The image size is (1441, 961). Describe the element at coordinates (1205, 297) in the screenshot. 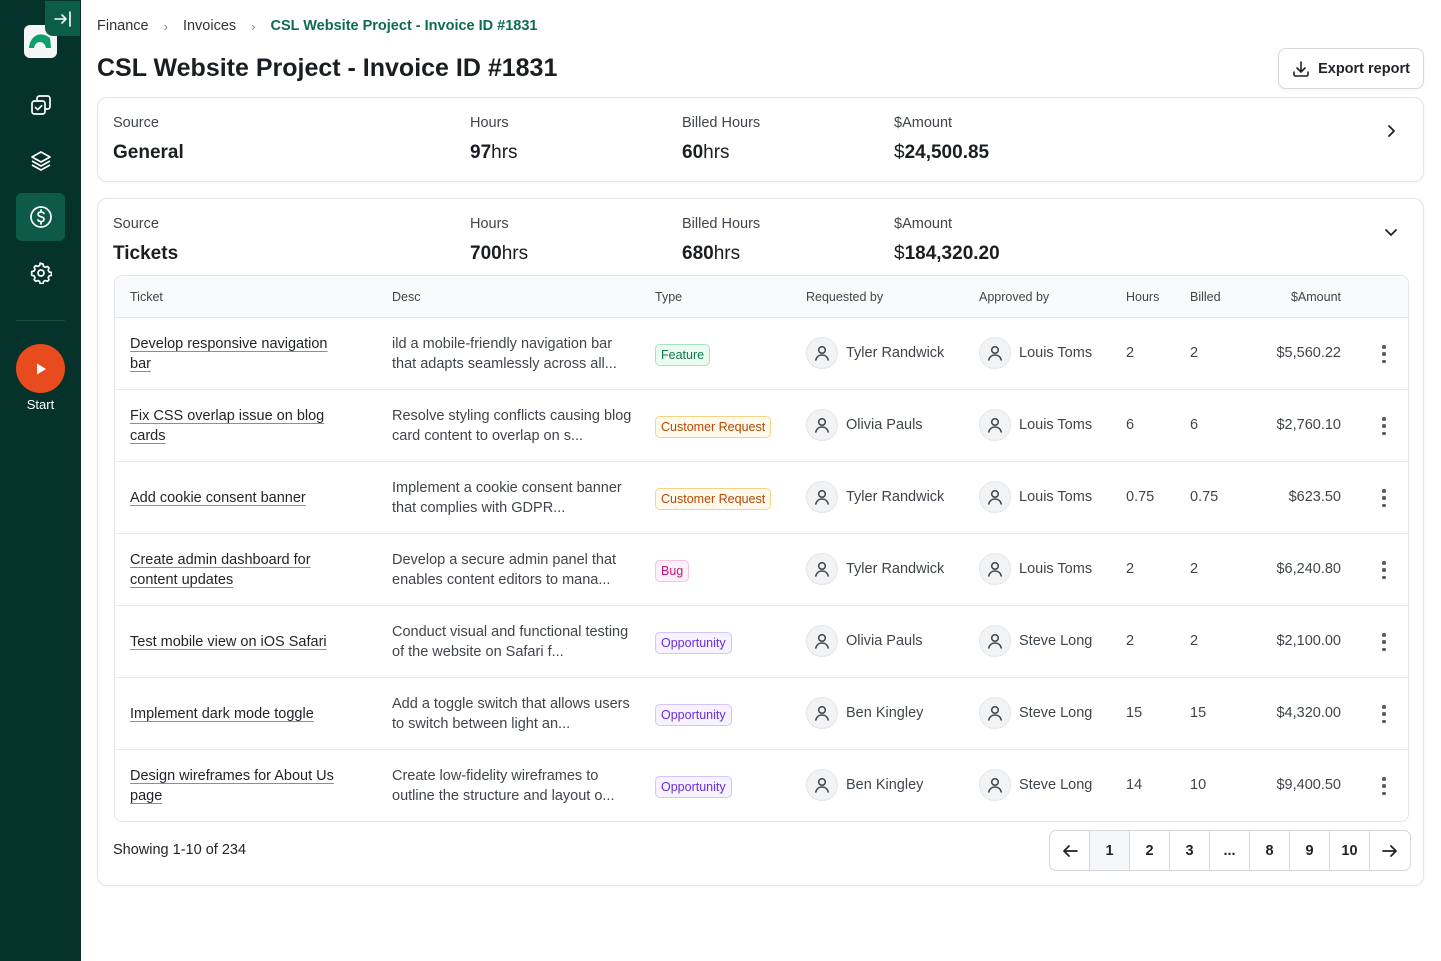

I see `col-billed: Billed` at that location.